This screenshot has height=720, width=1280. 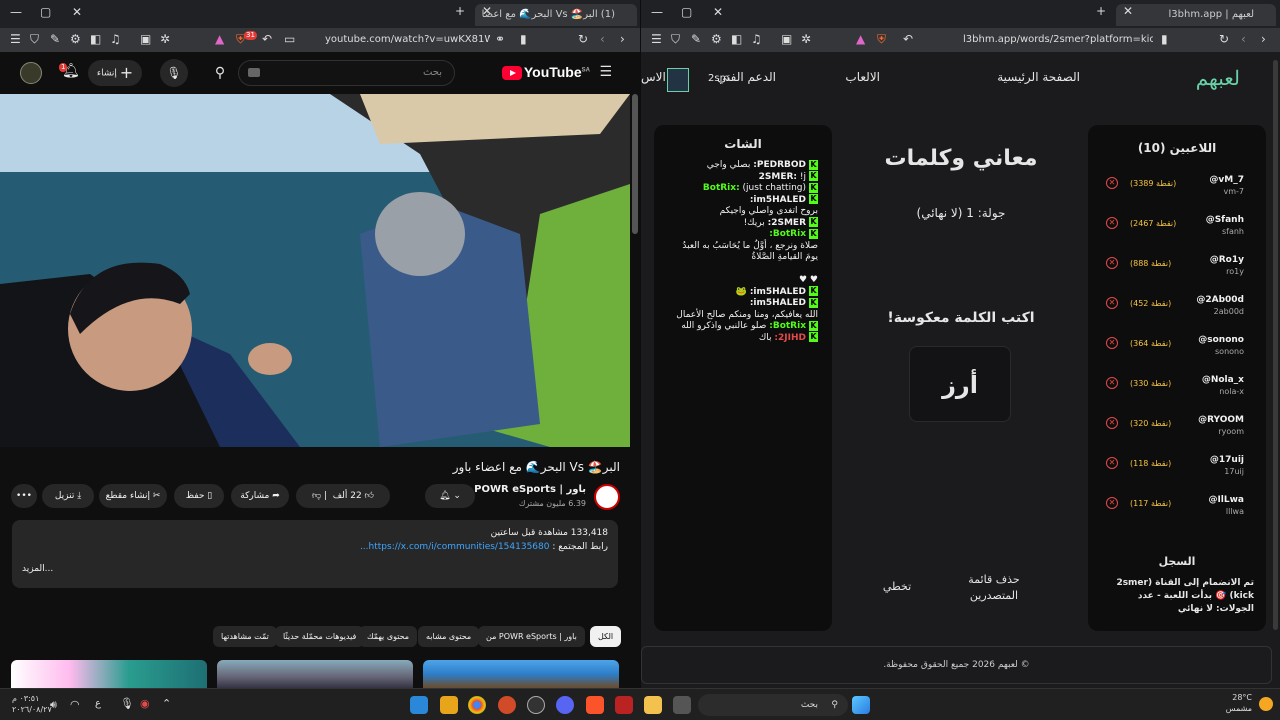 What do you see at coordinates (450, 496) in the screenshot?
I see `subscribe-bell-button: 🔔︎ ⌄` at bounding box center [450, 496].